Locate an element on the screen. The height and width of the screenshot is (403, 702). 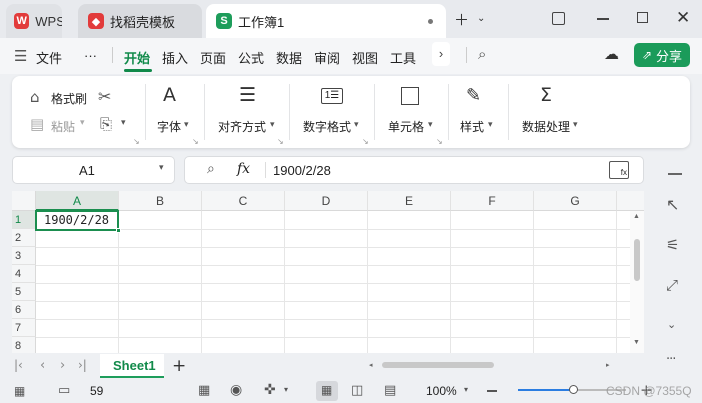
menu-formula: 公式 is located at coordinates (251, 57).